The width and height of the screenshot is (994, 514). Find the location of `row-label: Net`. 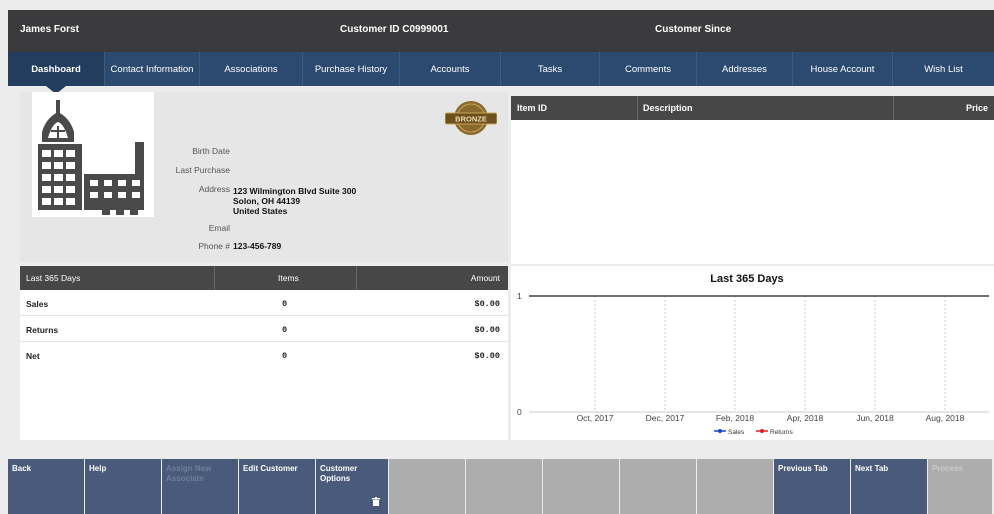

row-label: Net is located at coordinates (33, 356).